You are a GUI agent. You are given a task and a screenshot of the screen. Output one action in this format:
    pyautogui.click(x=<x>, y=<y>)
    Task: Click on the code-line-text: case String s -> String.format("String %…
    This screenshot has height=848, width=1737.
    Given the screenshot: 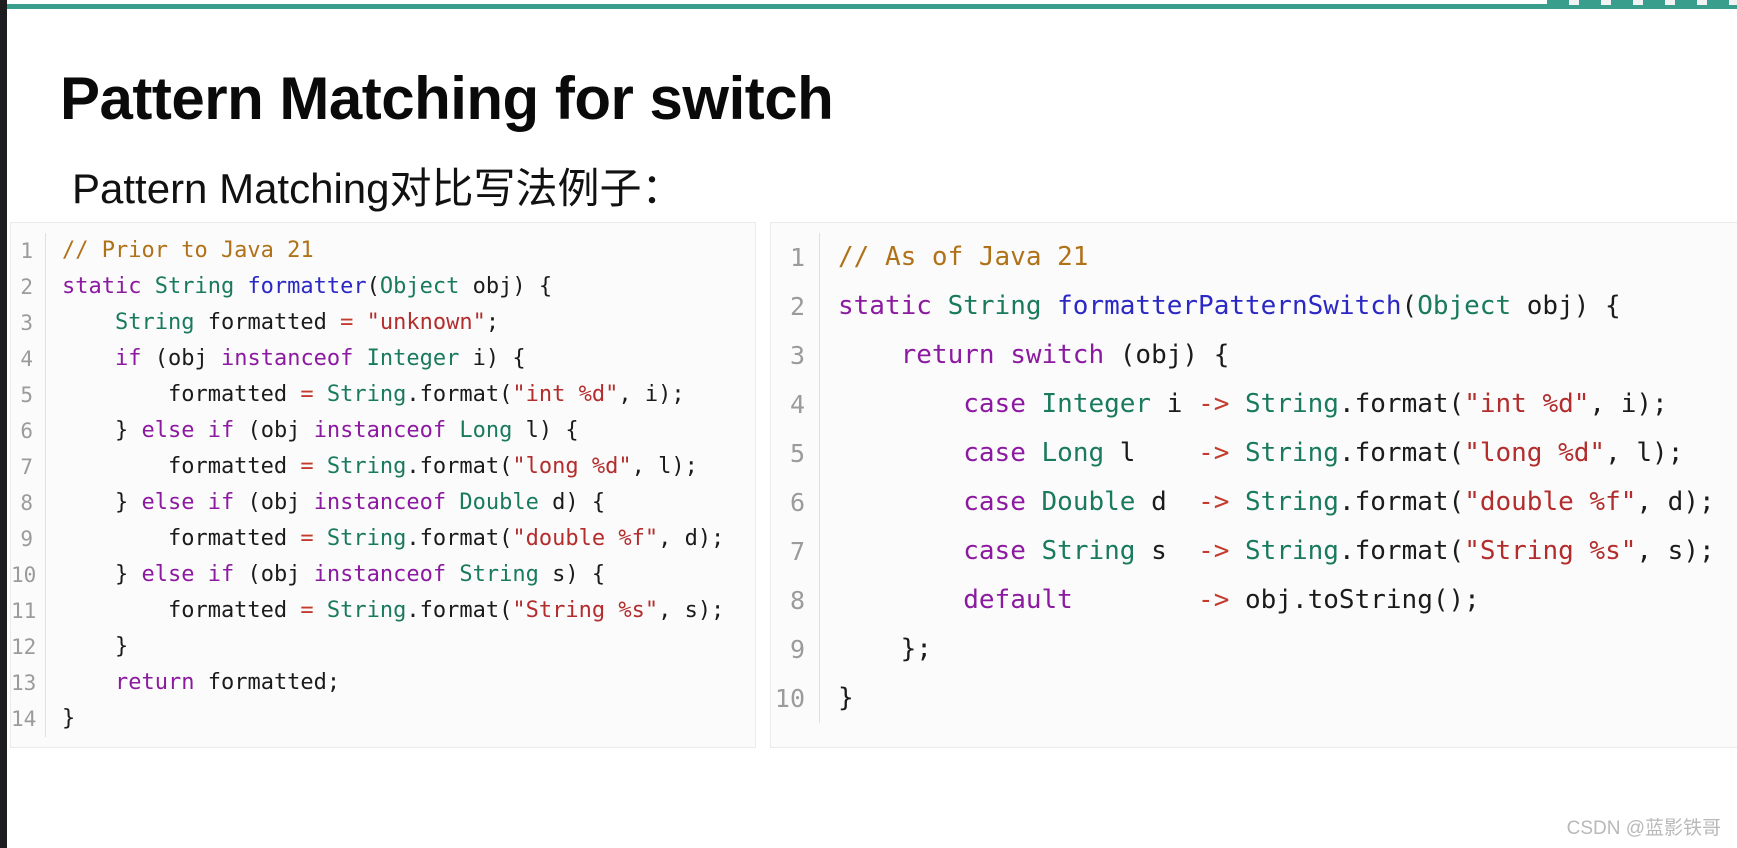 What is the action you would take?
    pyautogui.click(x=1278, y=551)
    